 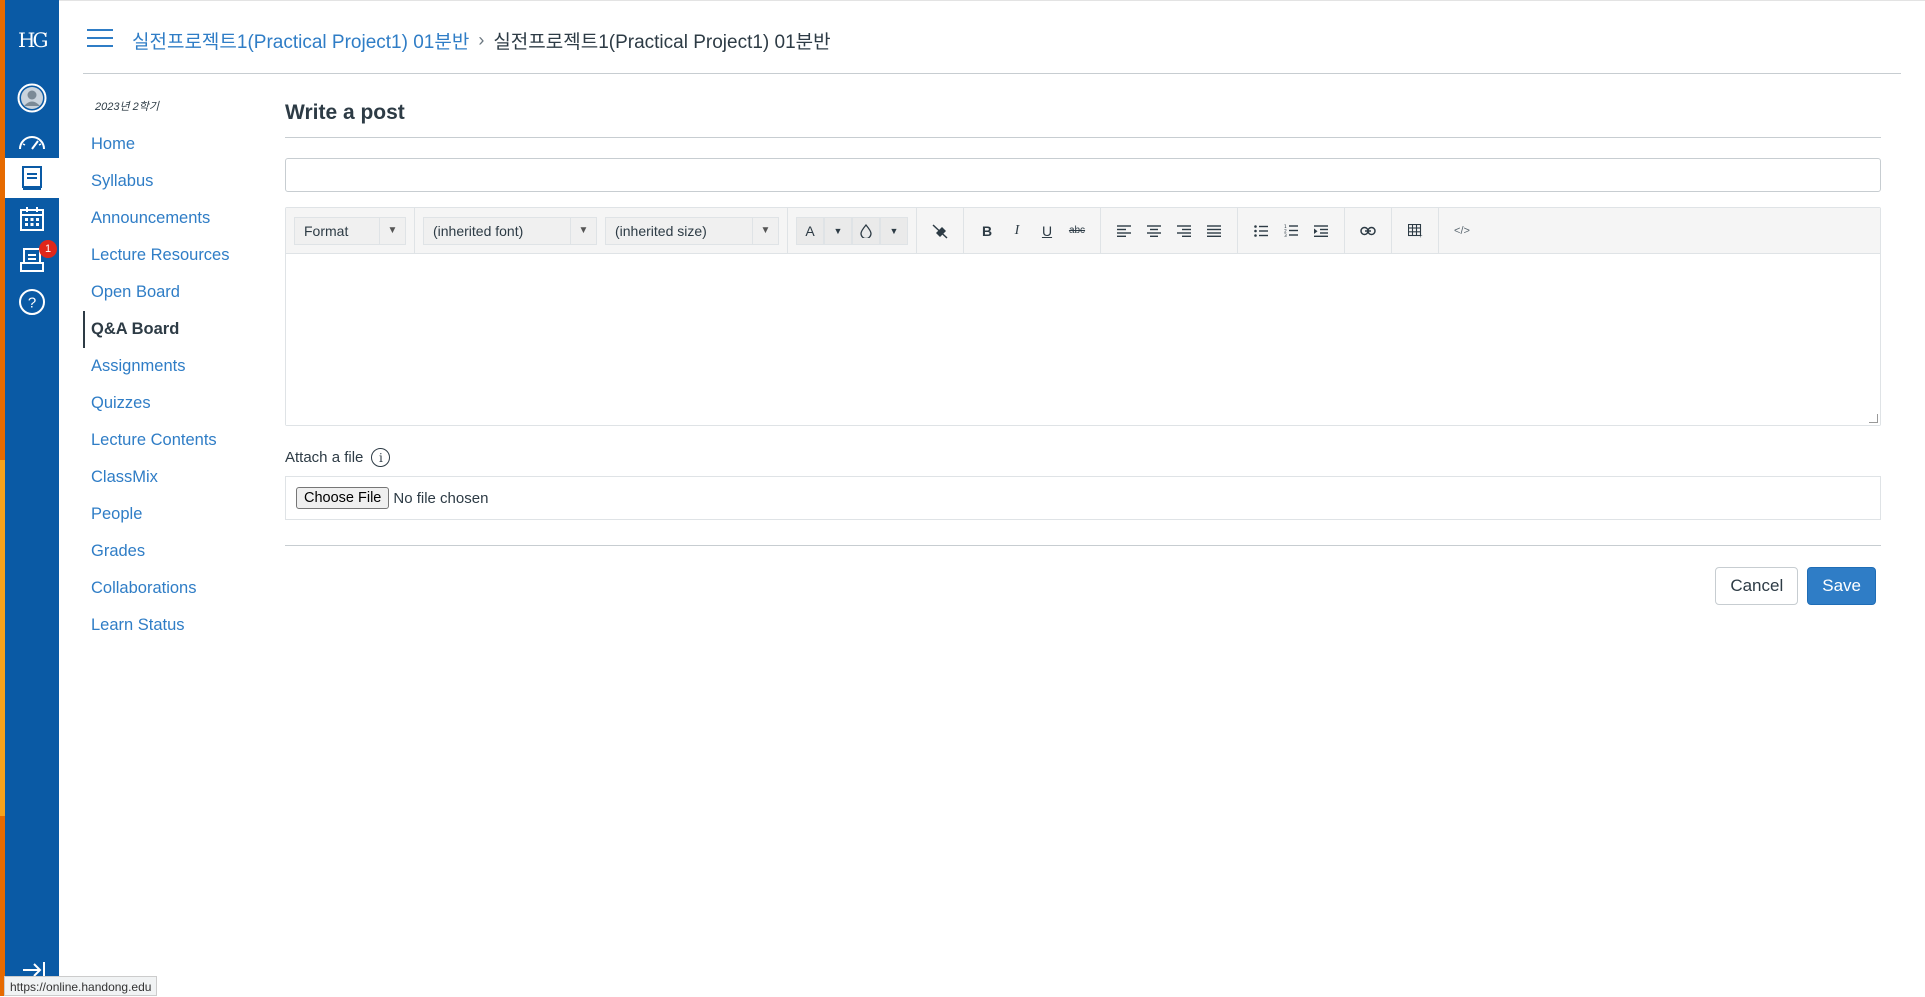 I want to click on font-select: (inherited font) ▼, so click(x=510, y=230).